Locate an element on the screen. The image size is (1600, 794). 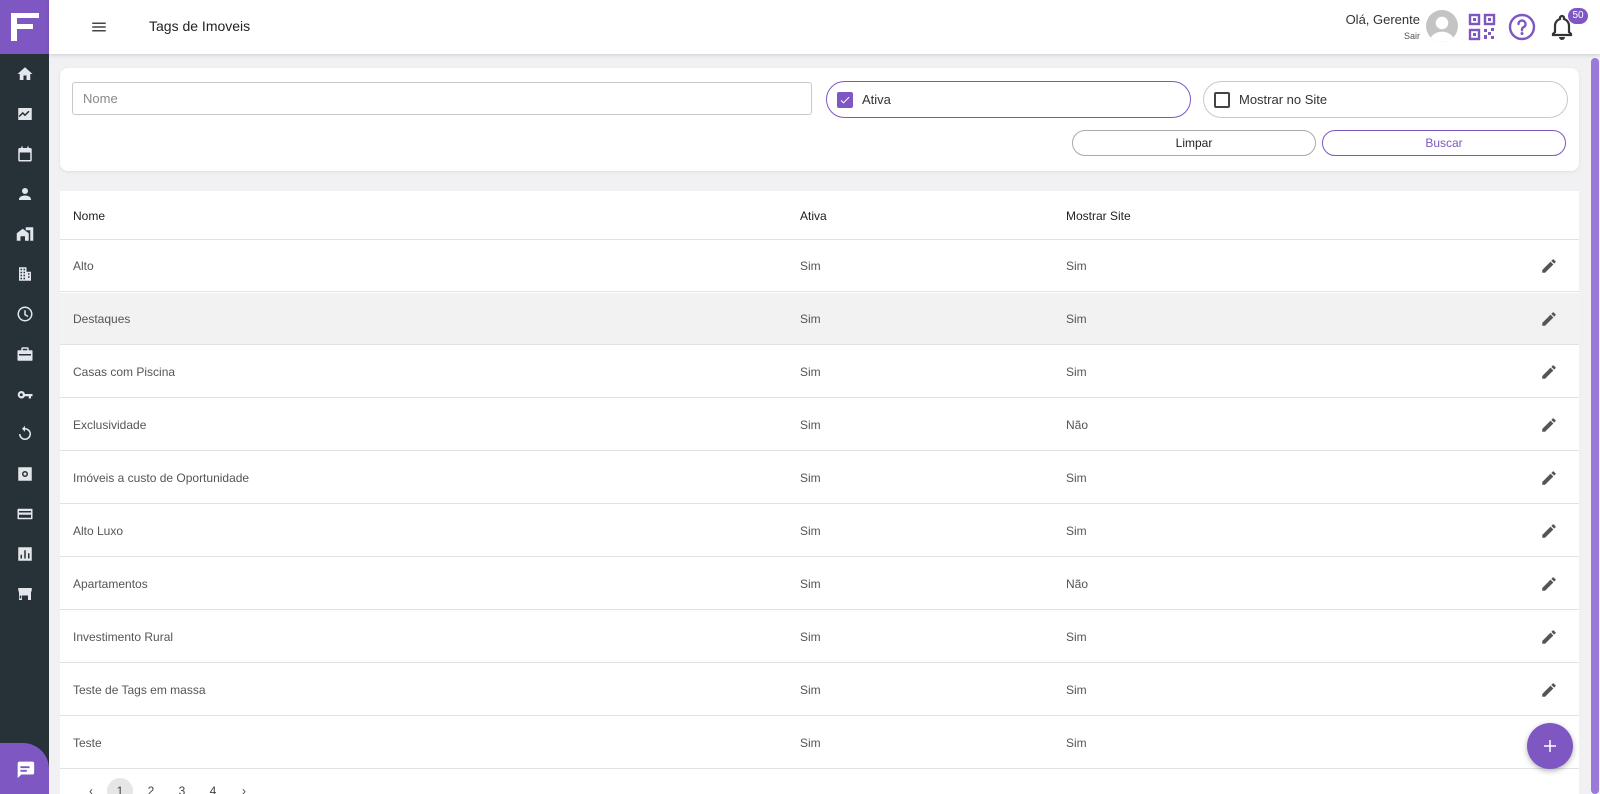
chat-button is located at coordinates (24, 768).